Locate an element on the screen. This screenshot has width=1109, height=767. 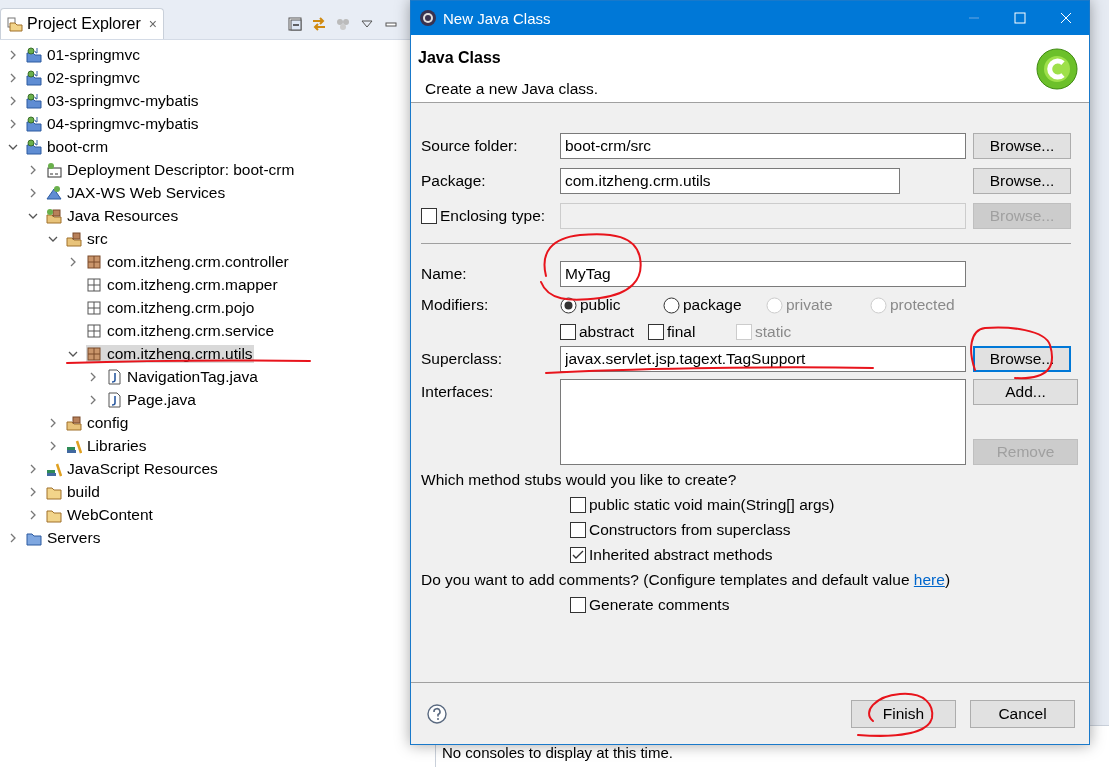
tree-item: com.itzheng.crm.service is located at coordinates (181, 330).